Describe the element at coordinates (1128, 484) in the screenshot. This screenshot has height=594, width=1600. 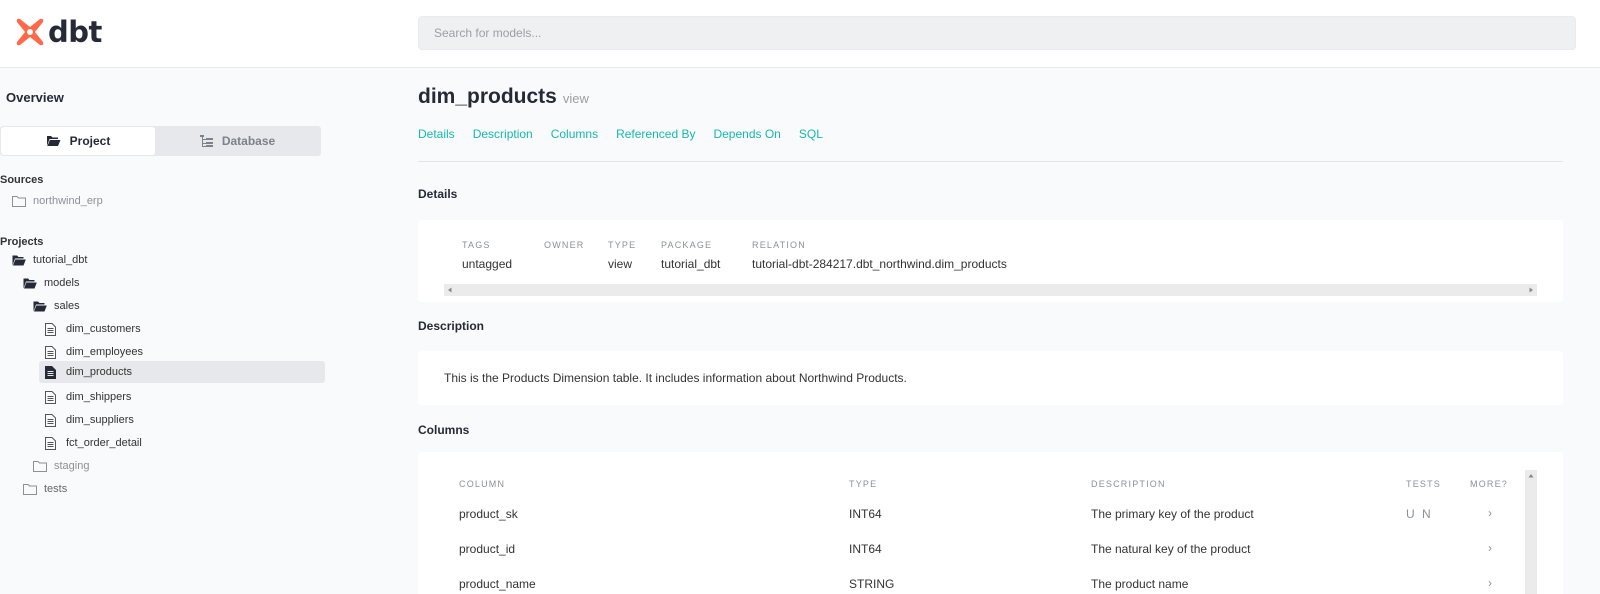
I see `col-header-description: DESCRIPTION` at that location.